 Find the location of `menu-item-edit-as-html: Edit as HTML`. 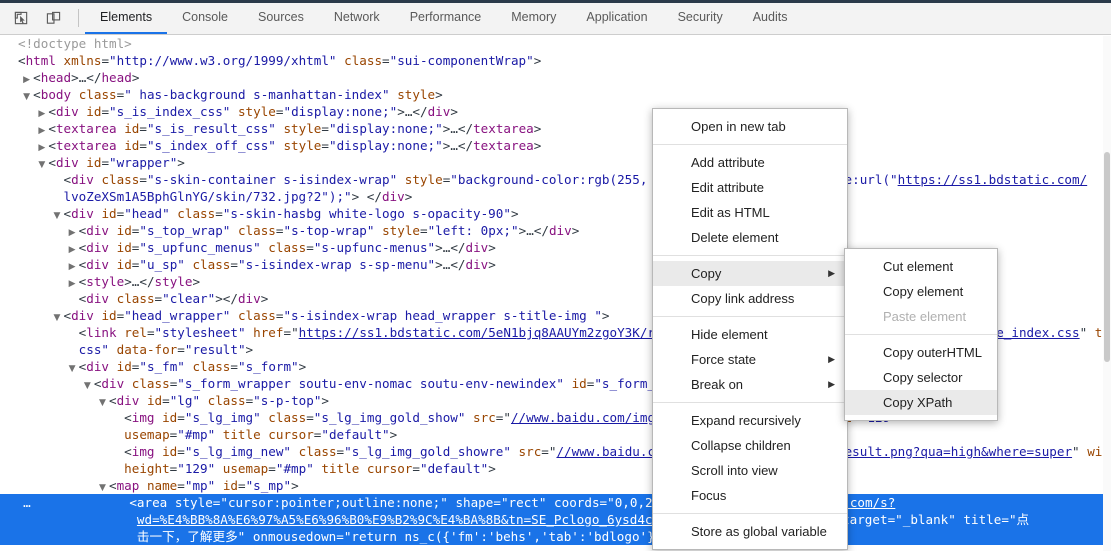

menu-item-edit-as-html: Edit as HTML is located at coordinates (750, 212).